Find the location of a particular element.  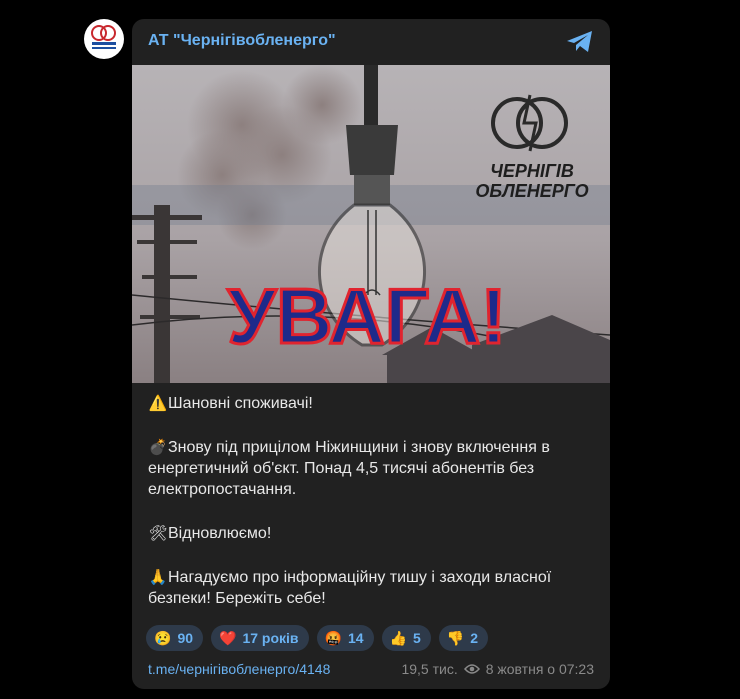

view-count: 19,5 тис. is located at coordinates (429, 669).